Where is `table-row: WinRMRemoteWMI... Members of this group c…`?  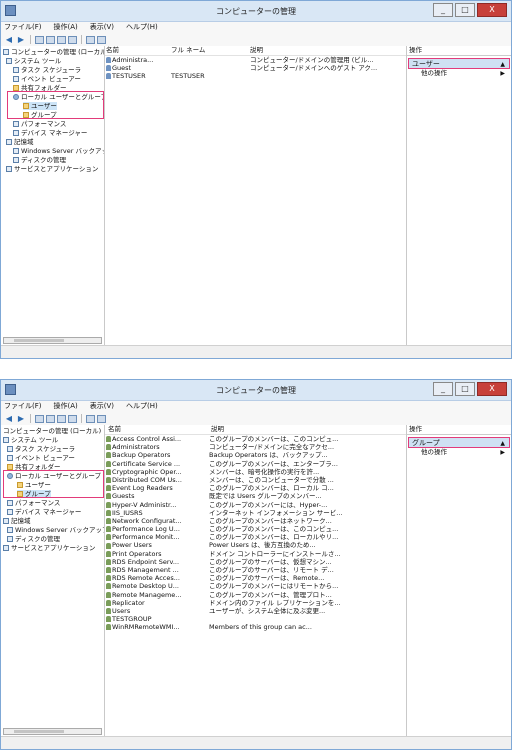 table-row: WinRMRemoteWMI... Members of this group c… is located at coordinates (255, 627).